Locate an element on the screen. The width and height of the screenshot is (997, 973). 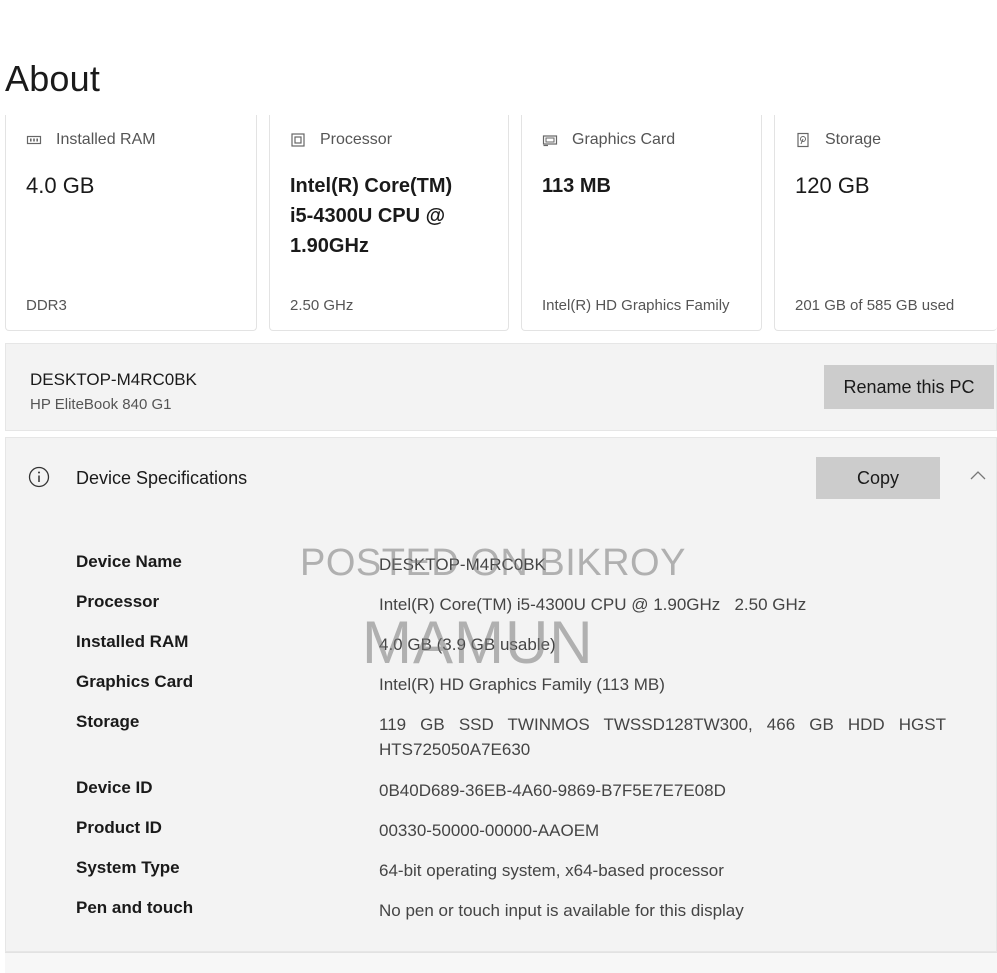
card-label: Processor is located at coordinates (356, 139).